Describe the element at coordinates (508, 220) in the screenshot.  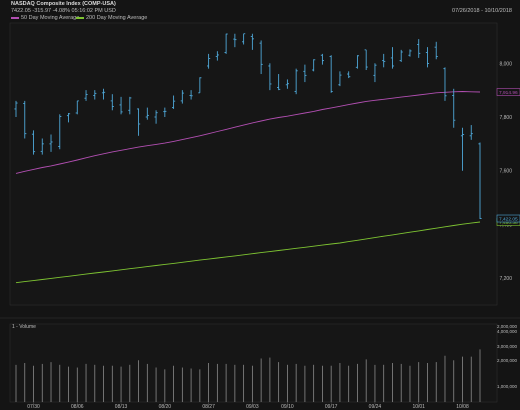
I see `last-price-tag: 7,422.05` at that location.